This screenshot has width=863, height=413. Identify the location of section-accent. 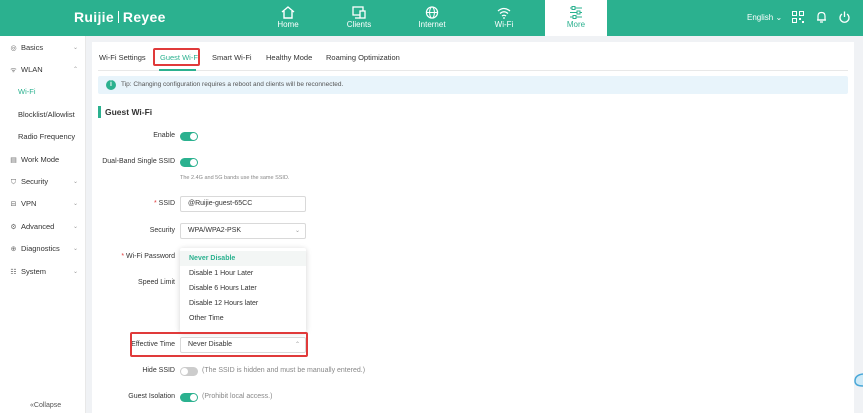
(99, 112).